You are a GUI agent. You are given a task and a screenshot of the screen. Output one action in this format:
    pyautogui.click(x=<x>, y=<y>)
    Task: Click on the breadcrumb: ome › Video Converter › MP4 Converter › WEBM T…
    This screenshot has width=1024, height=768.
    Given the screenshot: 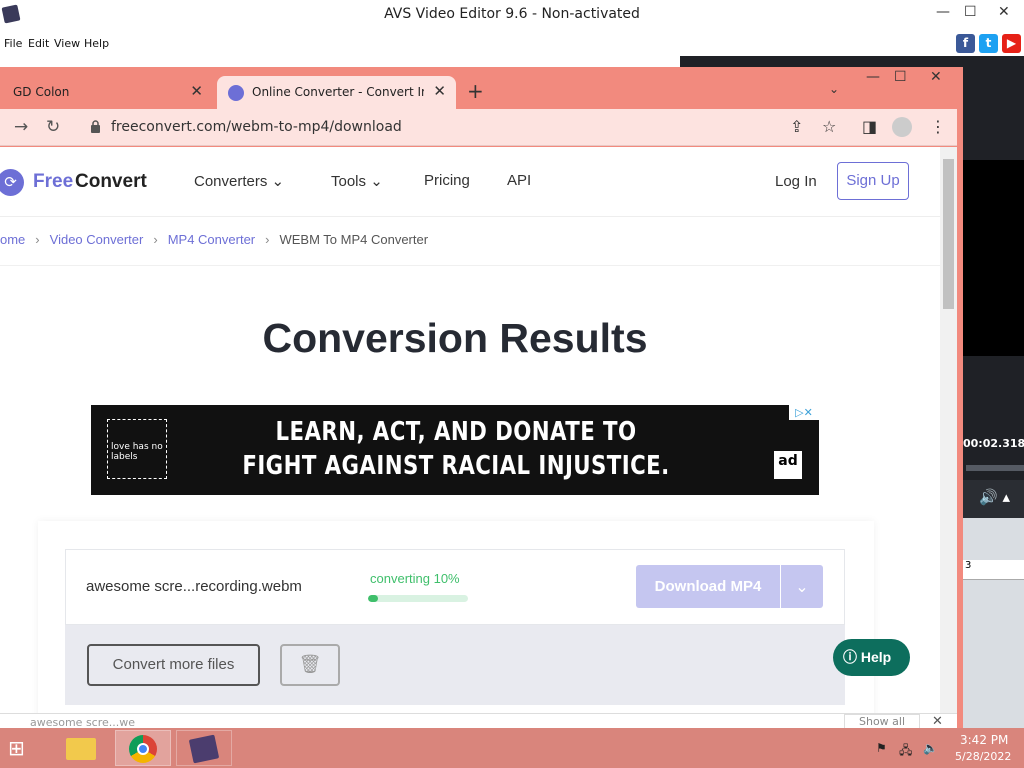 What is the action you would take?
    pyautogui.click(x=214, y=239)
    